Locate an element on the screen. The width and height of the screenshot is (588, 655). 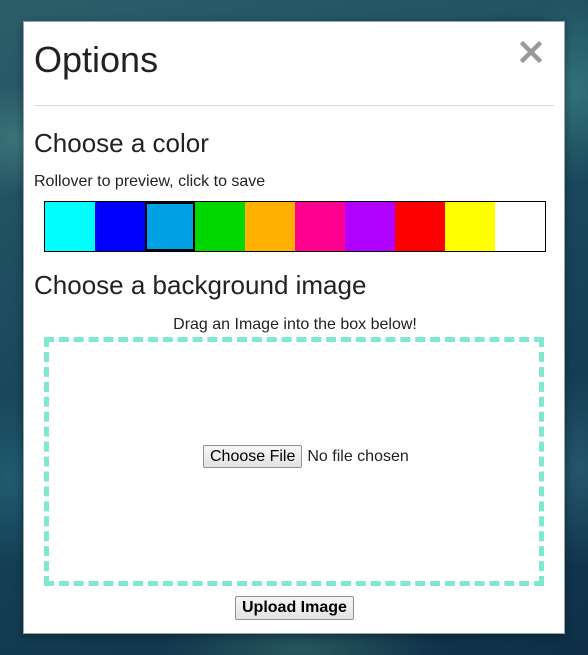
title-divider is located at coordinates (294, 105).